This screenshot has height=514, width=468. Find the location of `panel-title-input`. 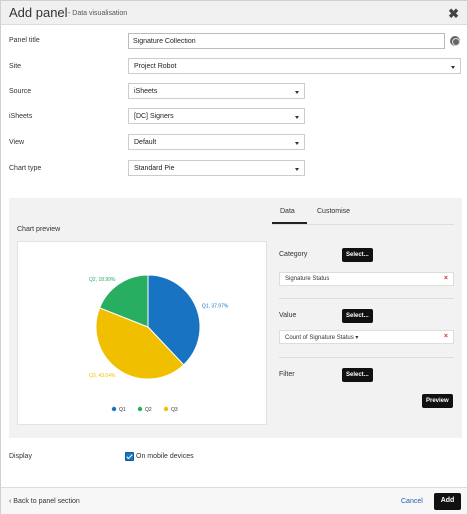

panel-title-input is located at coordinates (286, 41).